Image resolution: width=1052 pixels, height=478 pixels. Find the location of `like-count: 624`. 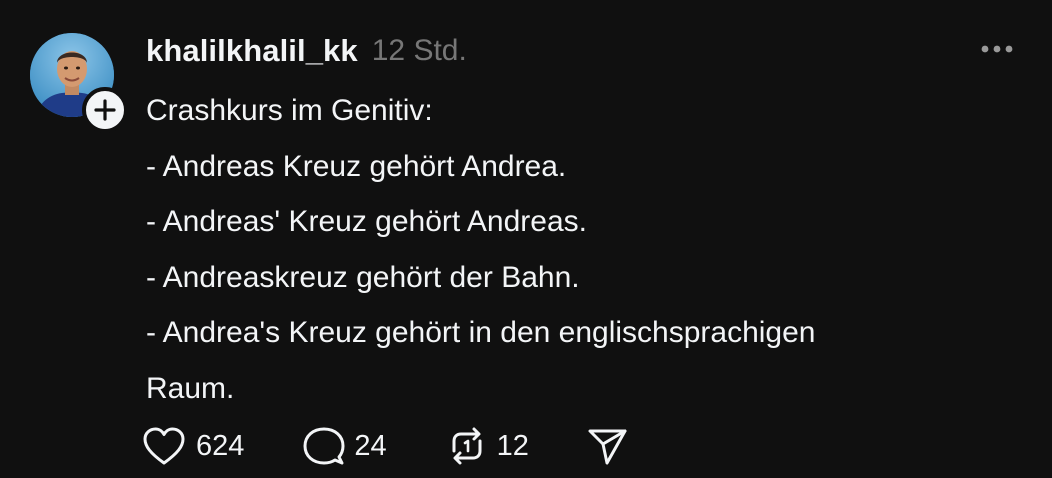

like-count: 624 is located at coordinates (220, 445).